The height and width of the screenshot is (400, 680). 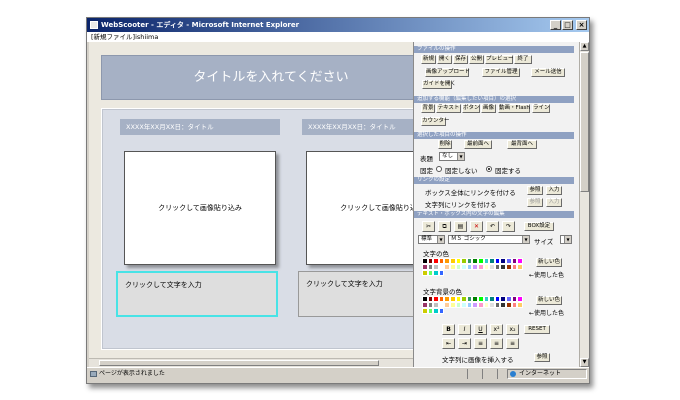 I want to click on link-text-browse-button: 参照, so click(x=535, y=202).